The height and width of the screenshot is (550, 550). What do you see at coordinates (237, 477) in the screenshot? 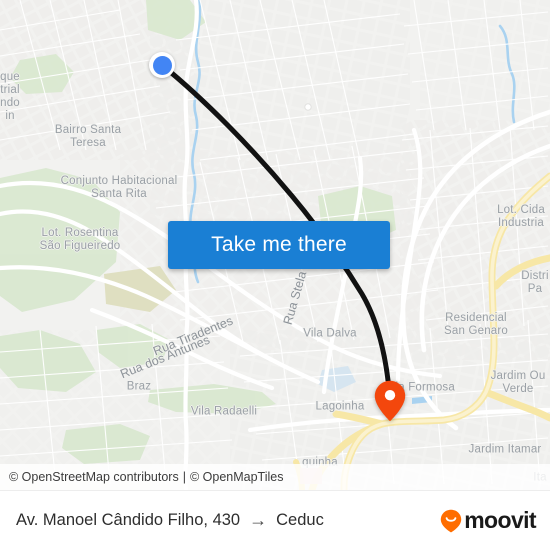
I see `attribution-tiles: © OpenMapTiles` at bounding box center [237, 477].